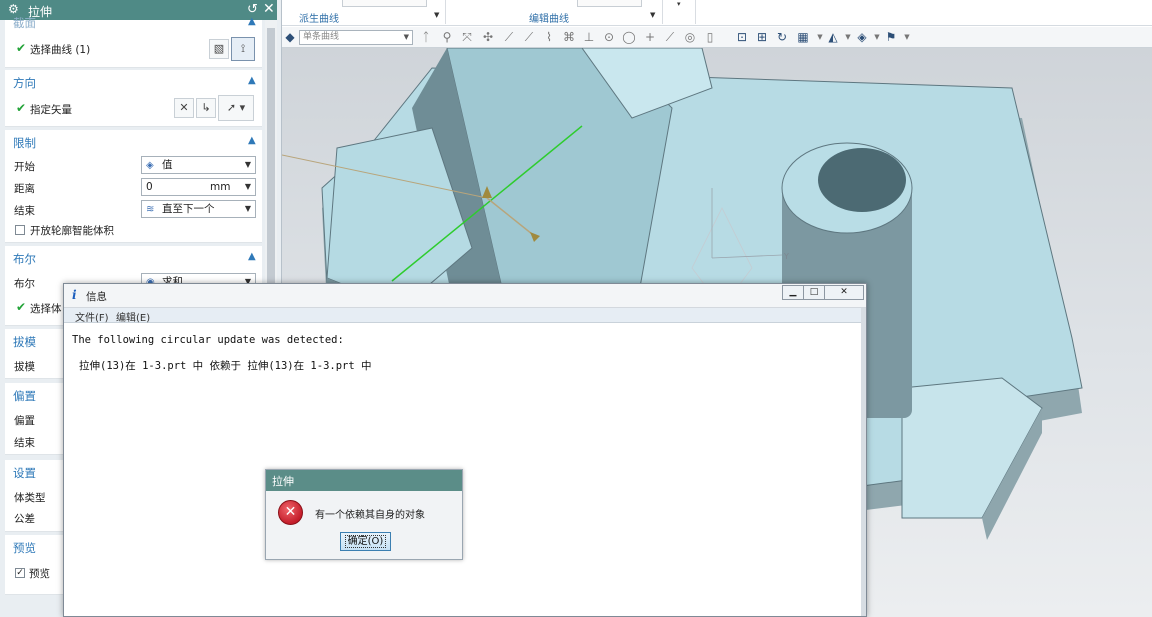  Describe the element at coordinates (609, 37) in the screenshot. I see `snap-center-icon: ⊙` at that location.